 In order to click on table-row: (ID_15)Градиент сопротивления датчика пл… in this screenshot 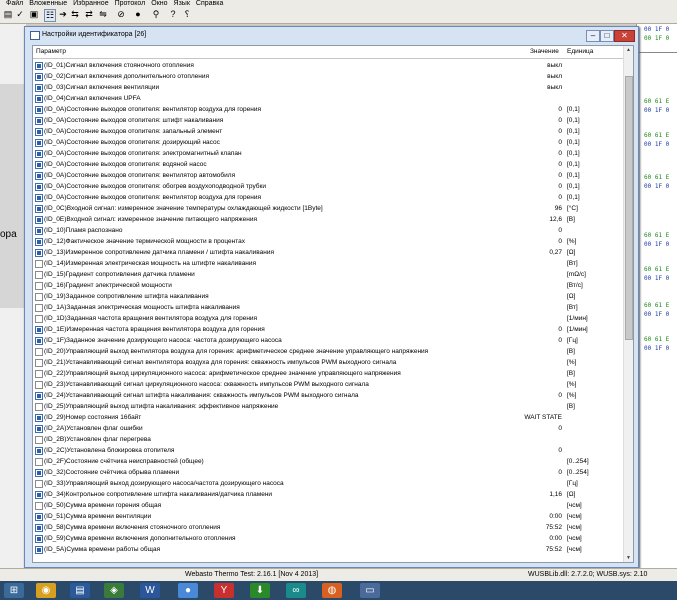, I will do `click(328, 274)`.